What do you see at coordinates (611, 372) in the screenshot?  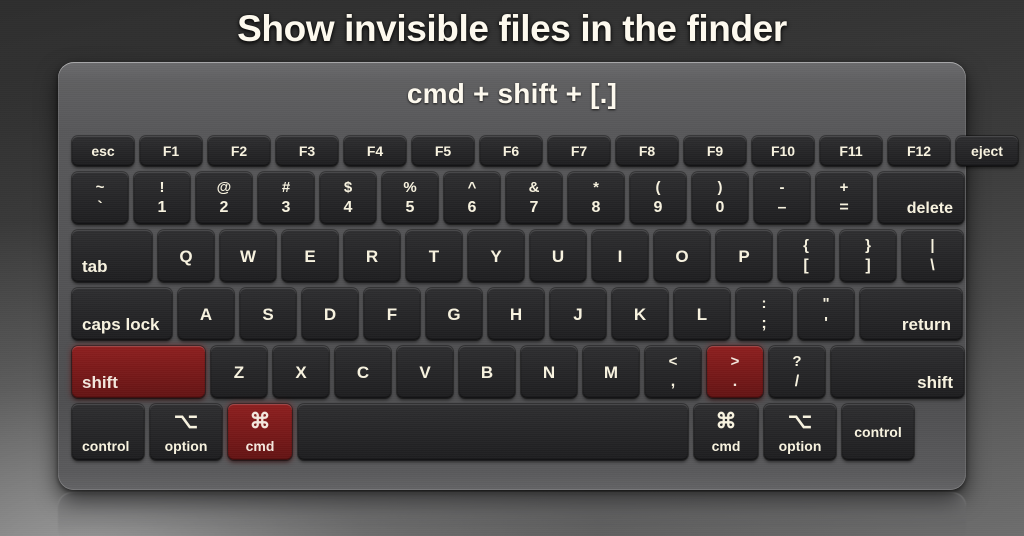 I see `key-m: M` at bounding box center [611, 372].